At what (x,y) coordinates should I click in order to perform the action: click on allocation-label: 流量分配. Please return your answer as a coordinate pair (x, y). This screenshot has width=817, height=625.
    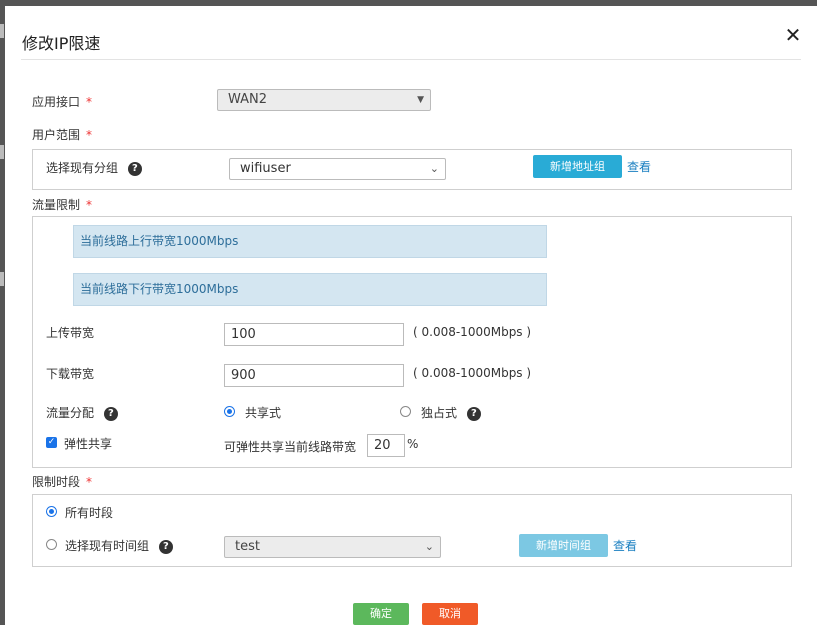
    Looking at the image, I should click on (70, 413).